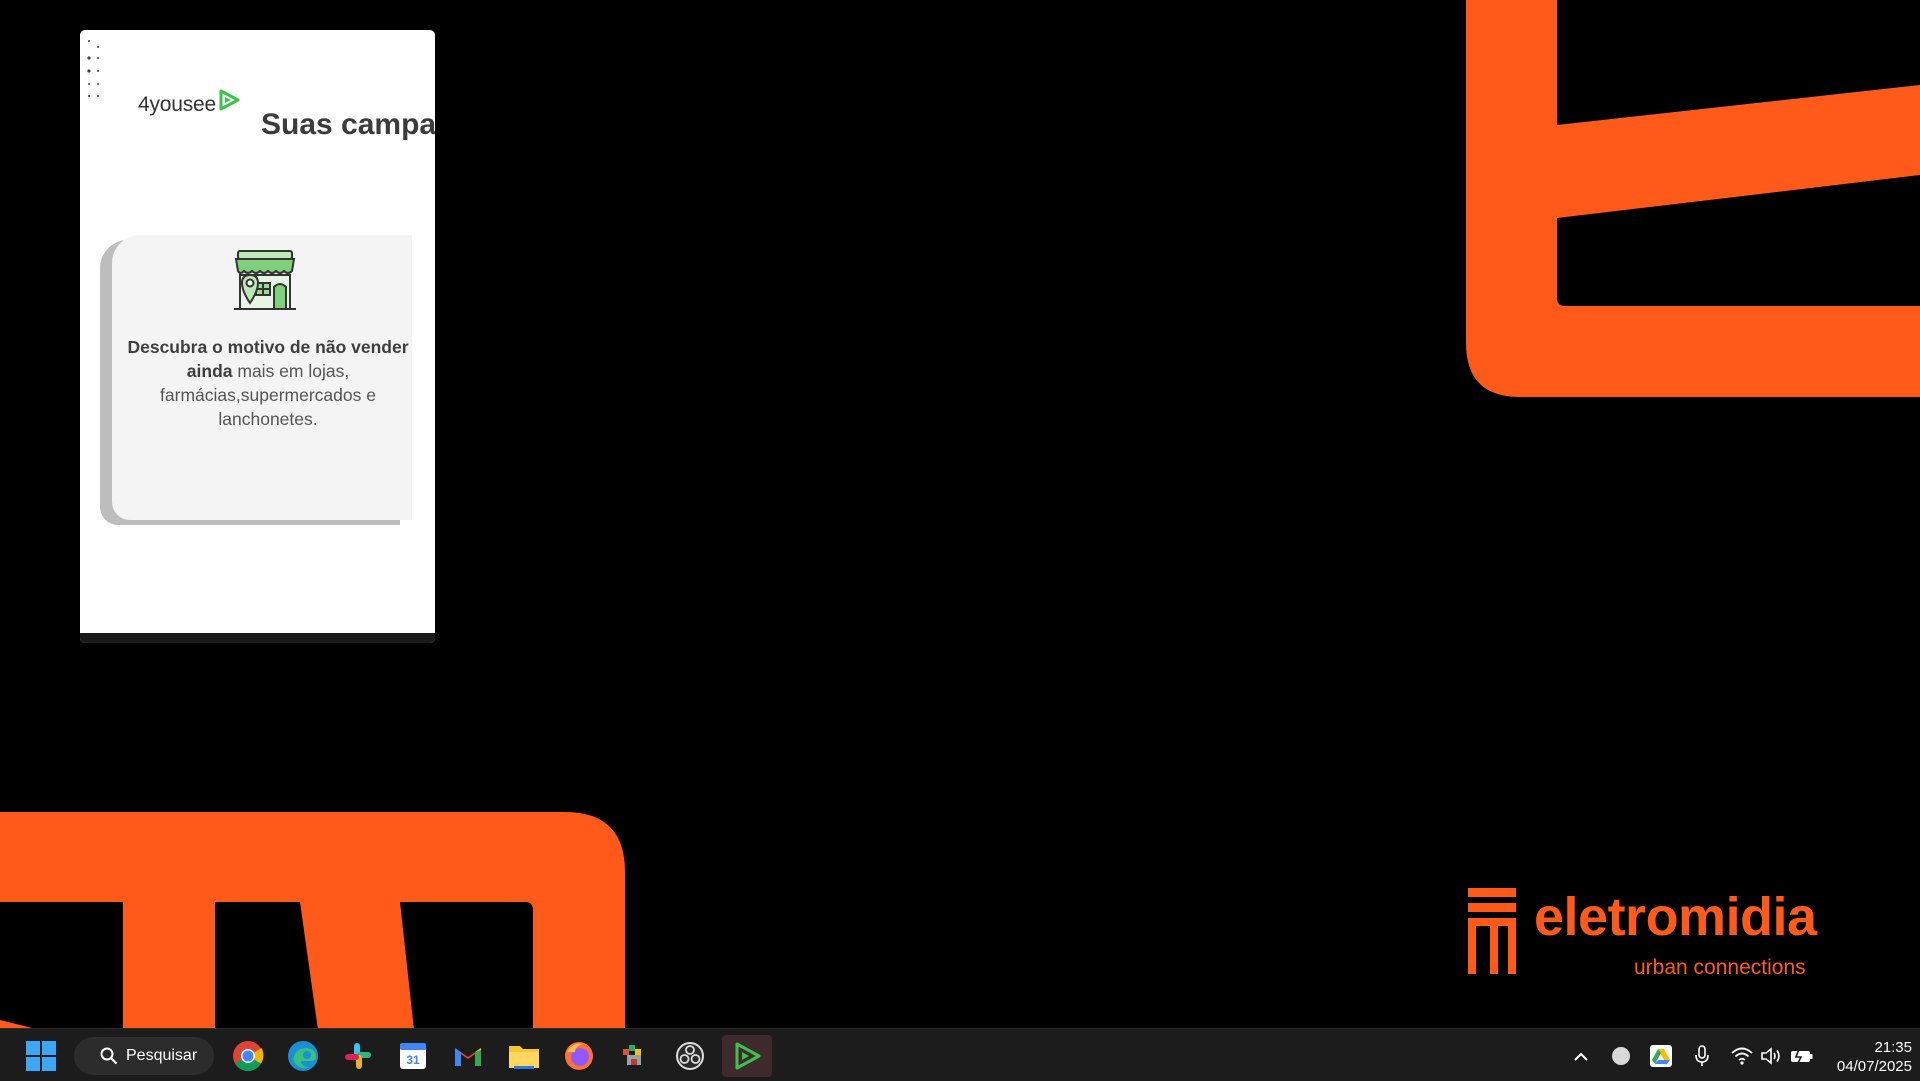  I want to click on gmail-button, so click(468, 1056).